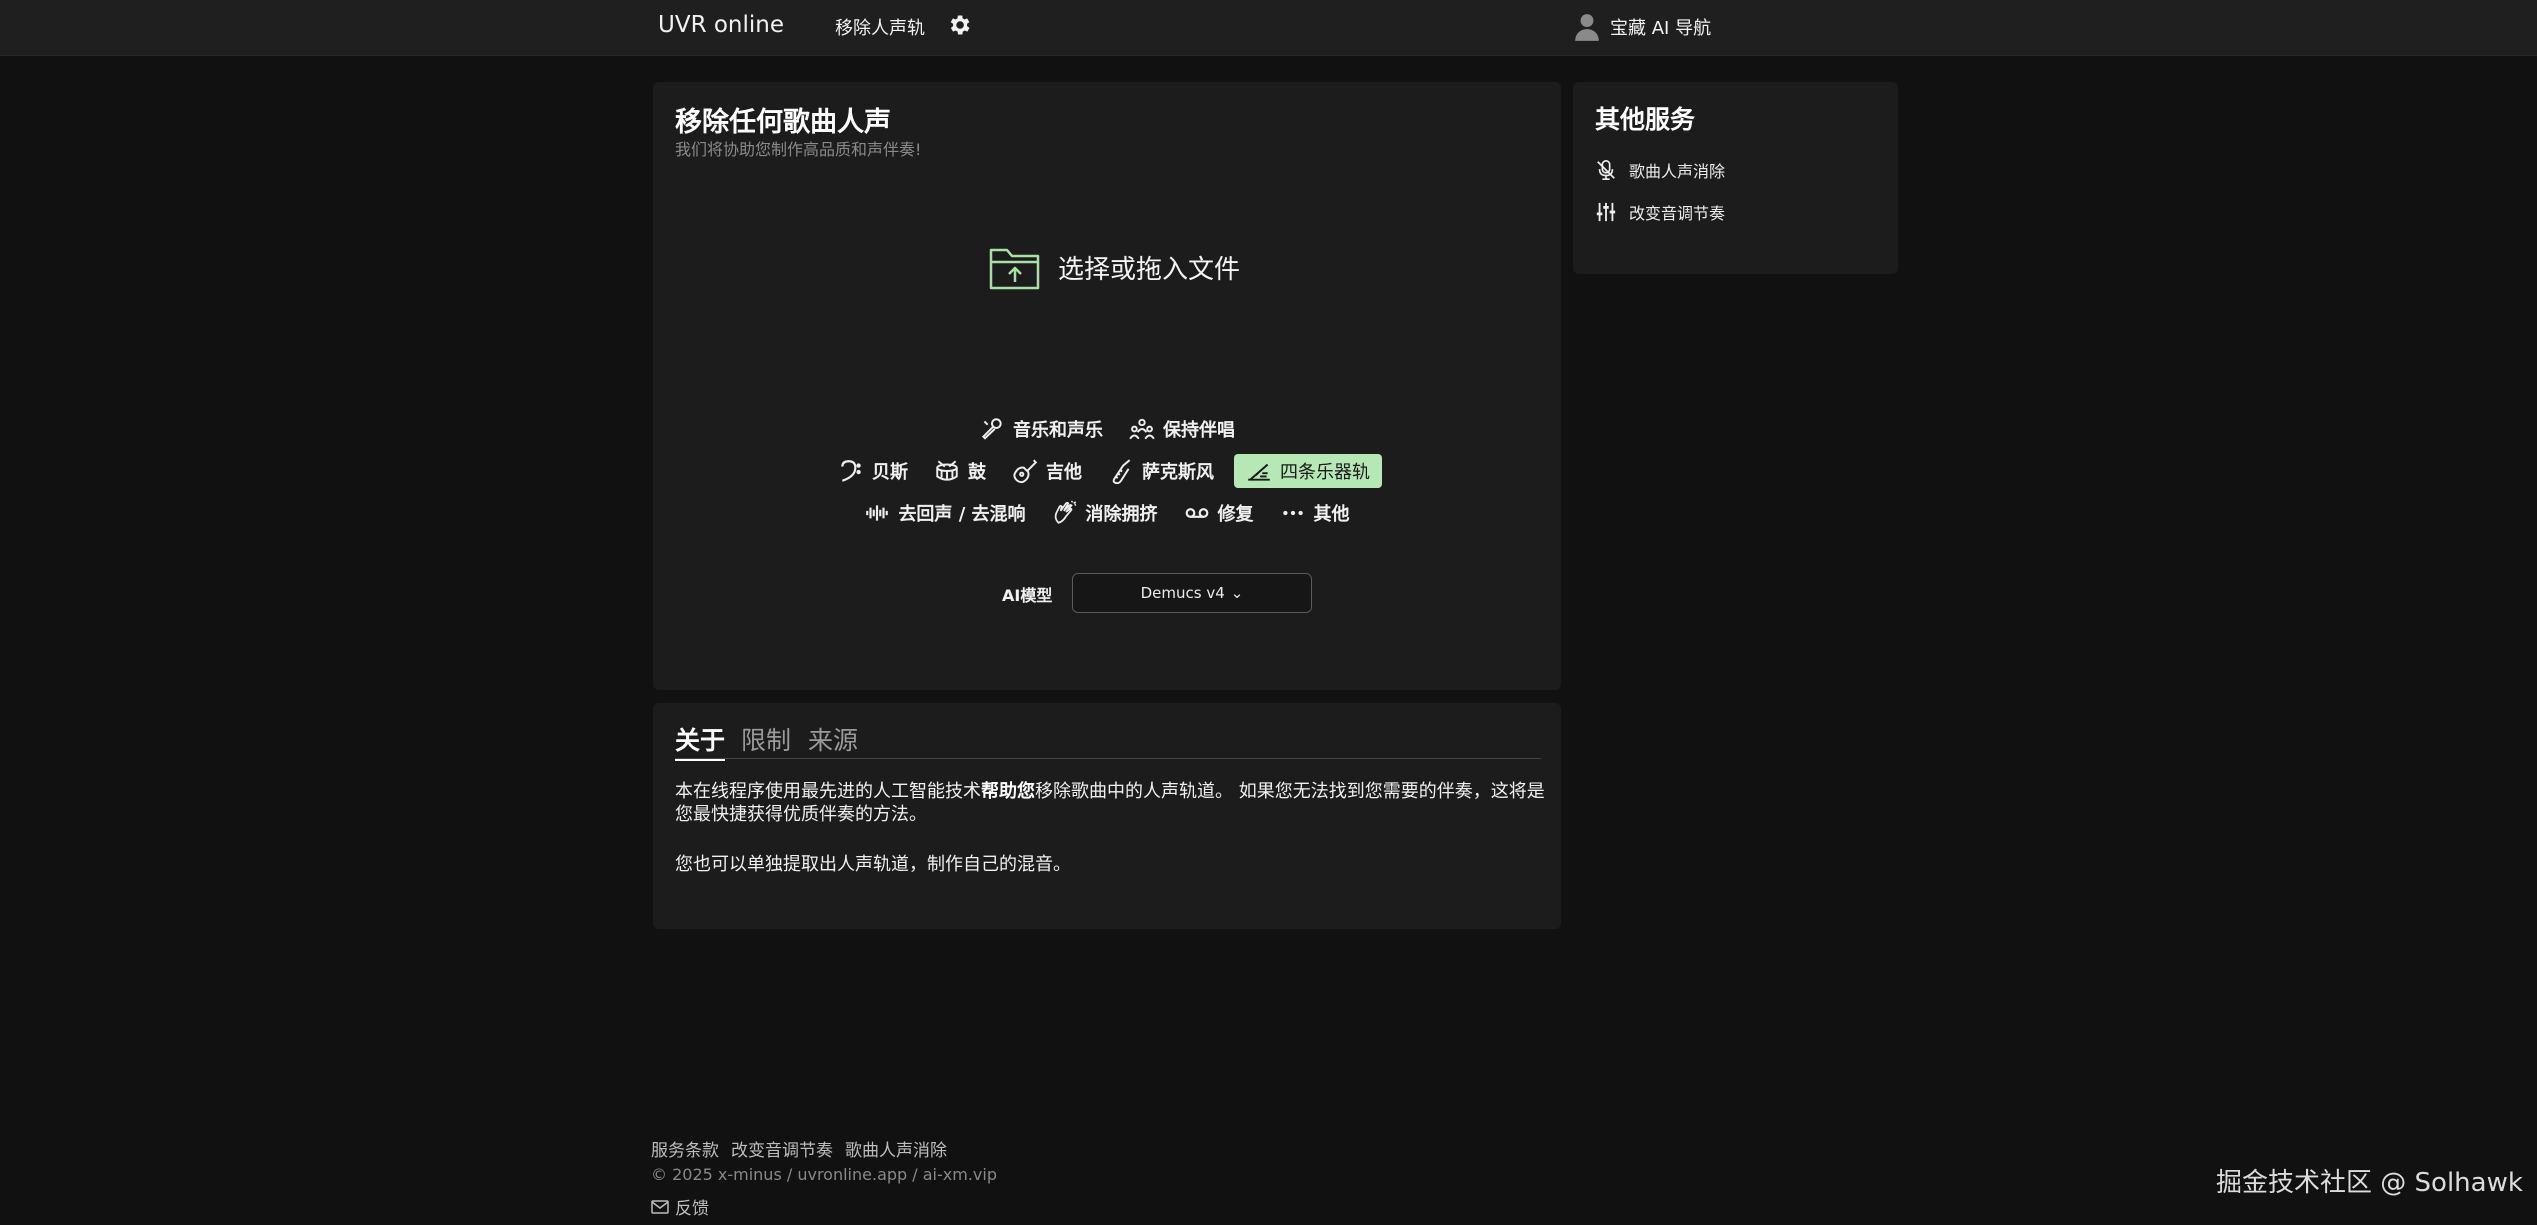 Image resolution: width=2537 pixels, height=1225 pixels. Describe the element at coordinates (1606, 170) in the screenshot. I see `microphone-off-icon` at that location.